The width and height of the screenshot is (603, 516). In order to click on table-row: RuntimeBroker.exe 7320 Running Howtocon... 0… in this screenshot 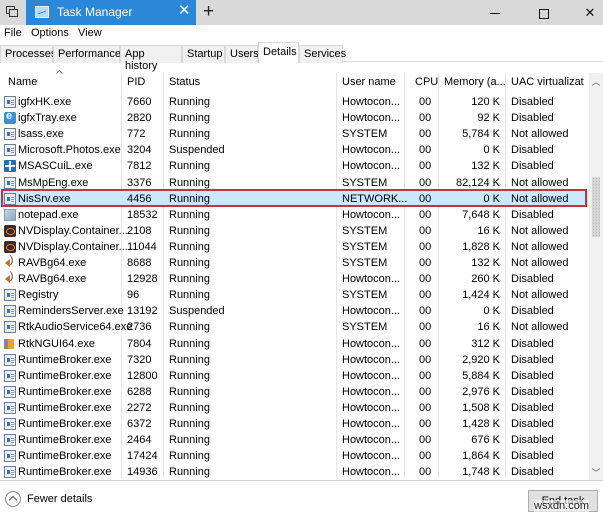, I will do `click(294, 360)`.